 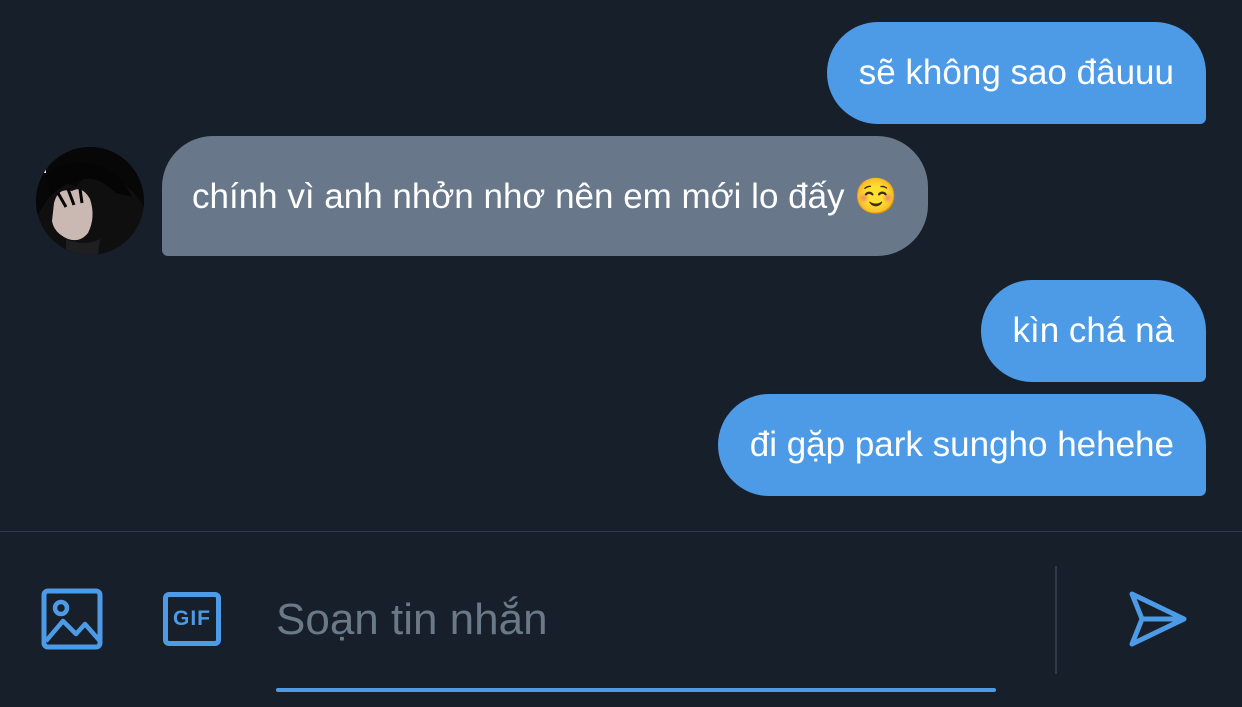 I want to click on message-bubble-outgoing: kìn chá nà, so click(x=1093, y=331).